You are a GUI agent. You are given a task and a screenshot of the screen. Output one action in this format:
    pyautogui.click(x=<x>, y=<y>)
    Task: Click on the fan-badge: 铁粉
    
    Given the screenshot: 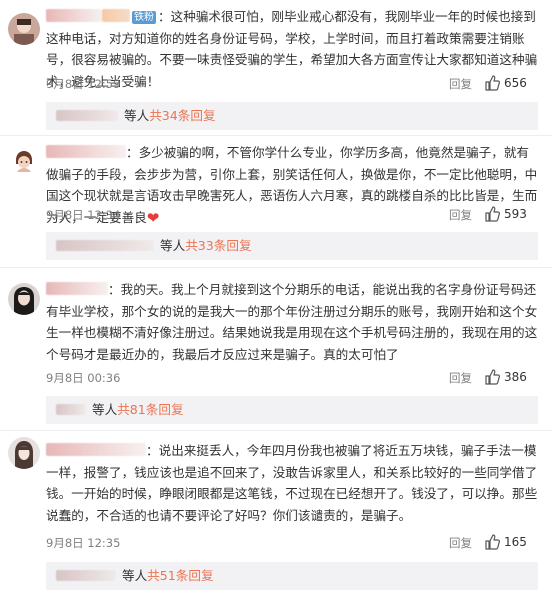 What is the action you would take?
    pyautogui.click(x=144, y=17)
    